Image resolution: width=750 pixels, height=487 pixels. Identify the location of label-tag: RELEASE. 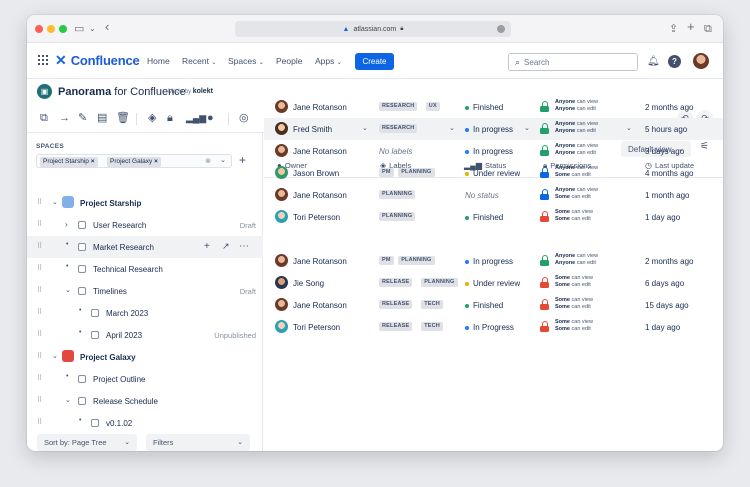
(396, 326).